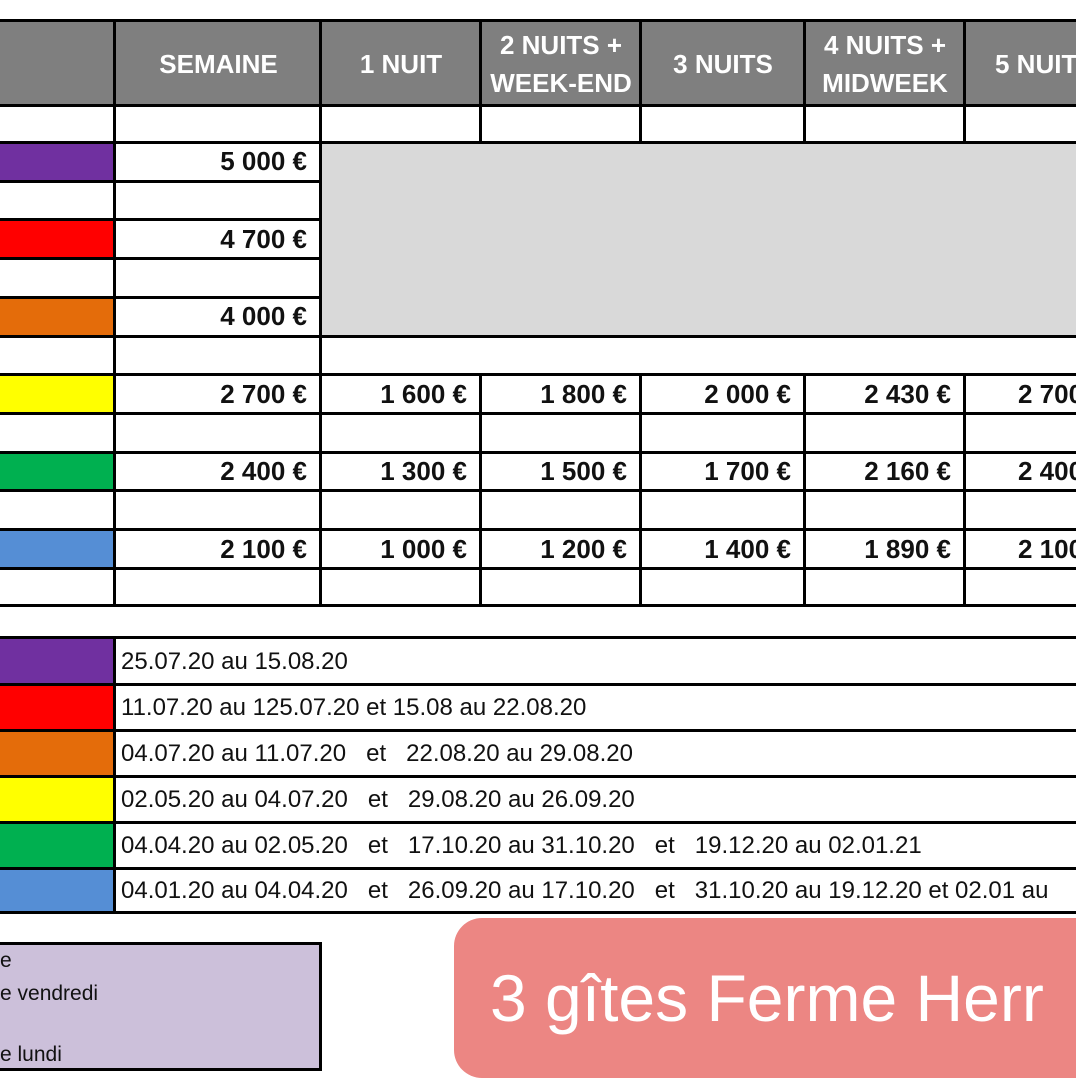 This screenshot has height=1078, width=1076. I want to click on legend-line-1: e, so click(6, 960).